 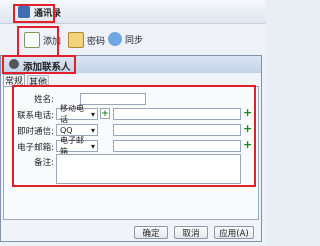 I want to click on email-type-select: 电子邮箱 ▾, so click(x=77, y=146).